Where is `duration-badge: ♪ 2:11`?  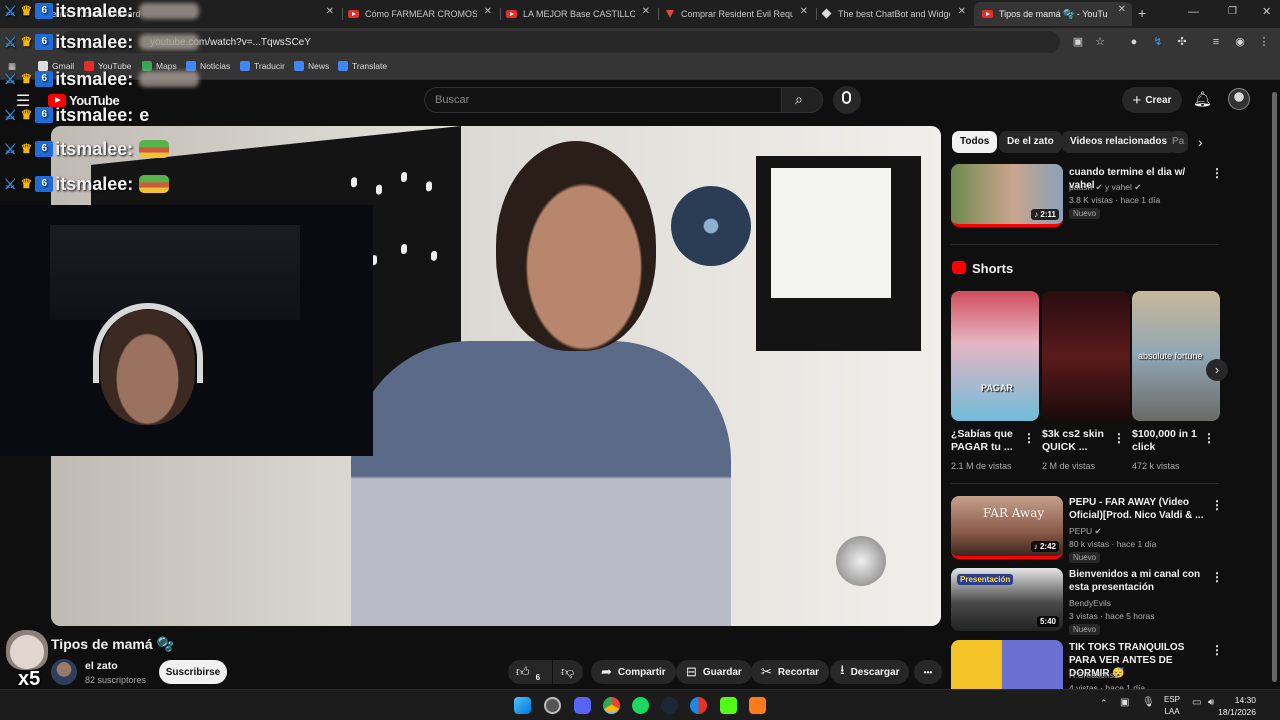 duration-badge: ♪ 2:11 is located at coordinates (1045, 214).